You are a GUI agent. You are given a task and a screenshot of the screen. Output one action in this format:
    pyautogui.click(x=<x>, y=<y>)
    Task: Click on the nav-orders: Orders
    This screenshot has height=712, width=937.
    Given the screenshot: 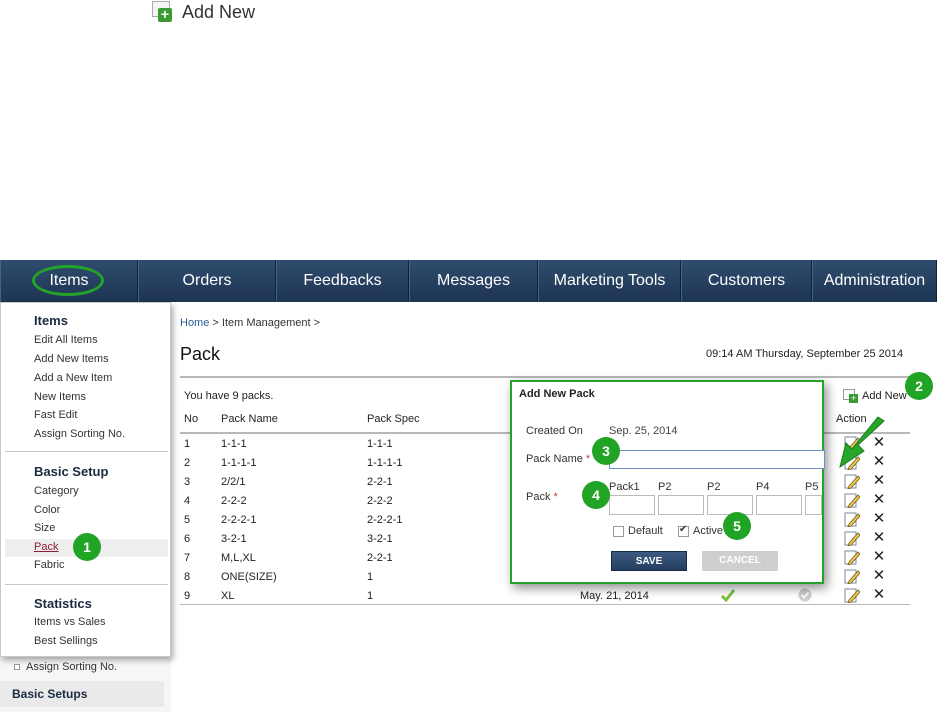 What is the action you would take?
    pyautogui.click(x=207, y=281)
    